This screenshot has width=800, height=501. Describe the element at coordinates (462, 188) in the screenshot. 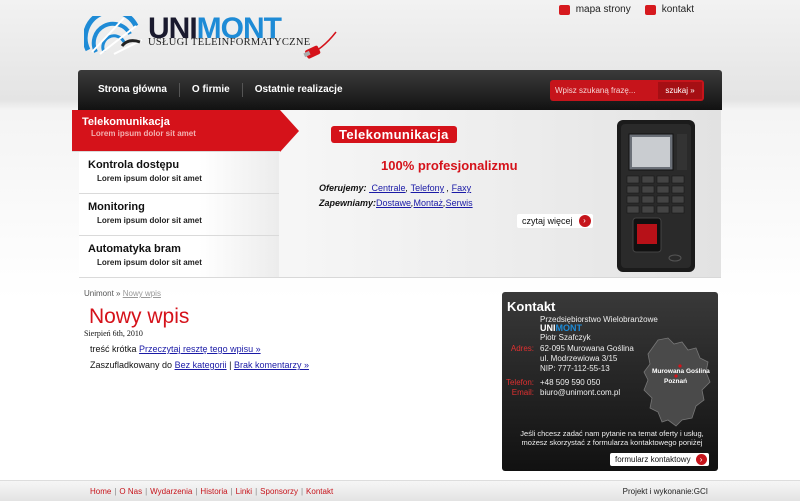

I see `offer-link-faxy: Faxy` at that location.